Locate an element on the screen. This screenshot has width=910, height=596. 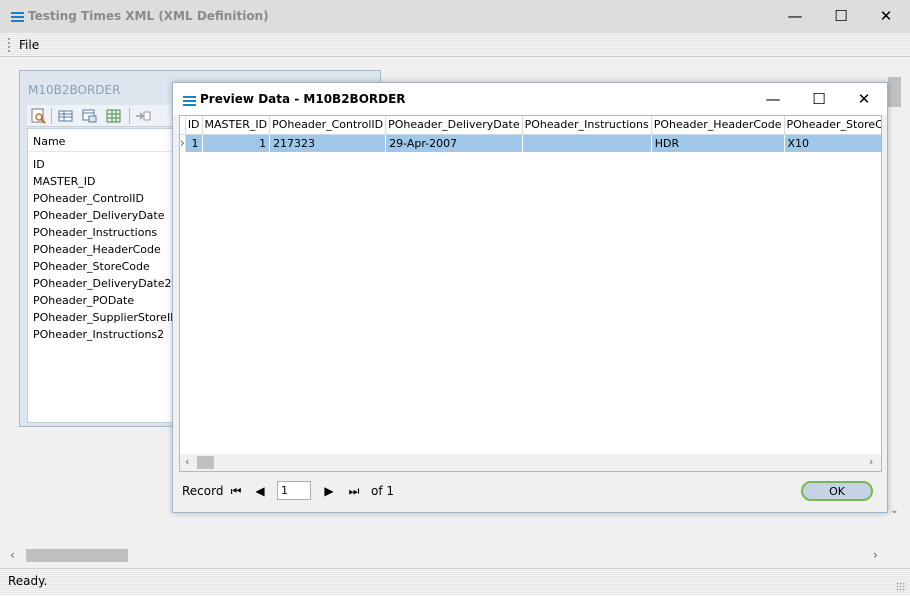
status-text: Ready. is located at coordinates (28, 581).